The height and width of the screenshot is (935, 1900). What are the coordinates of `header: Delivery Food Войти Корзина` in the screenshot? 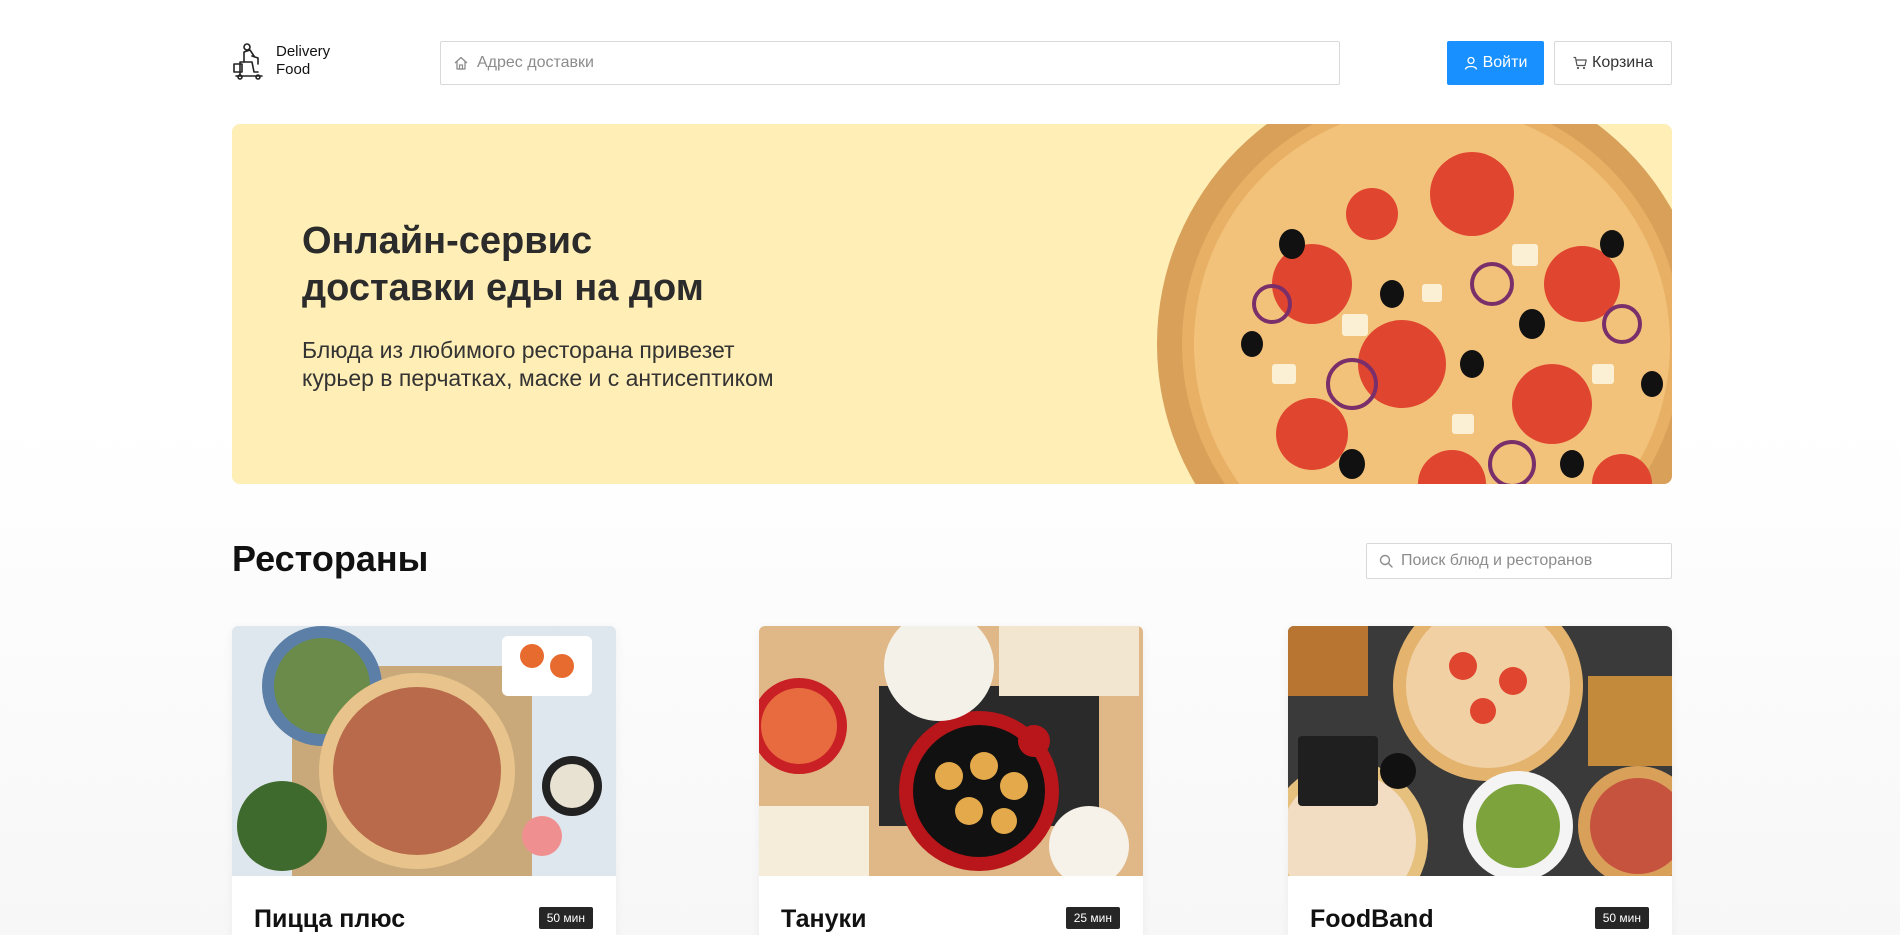 It's located at (952, 62).